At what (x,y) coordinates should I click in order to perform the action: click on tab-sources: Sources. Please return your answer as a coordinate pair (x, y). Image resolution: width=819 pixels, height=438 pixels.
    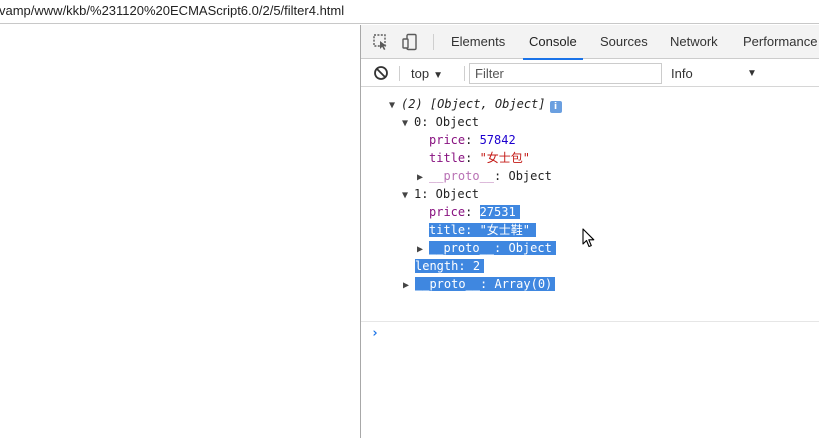
    Looking at the image, I should click on (624, 42).